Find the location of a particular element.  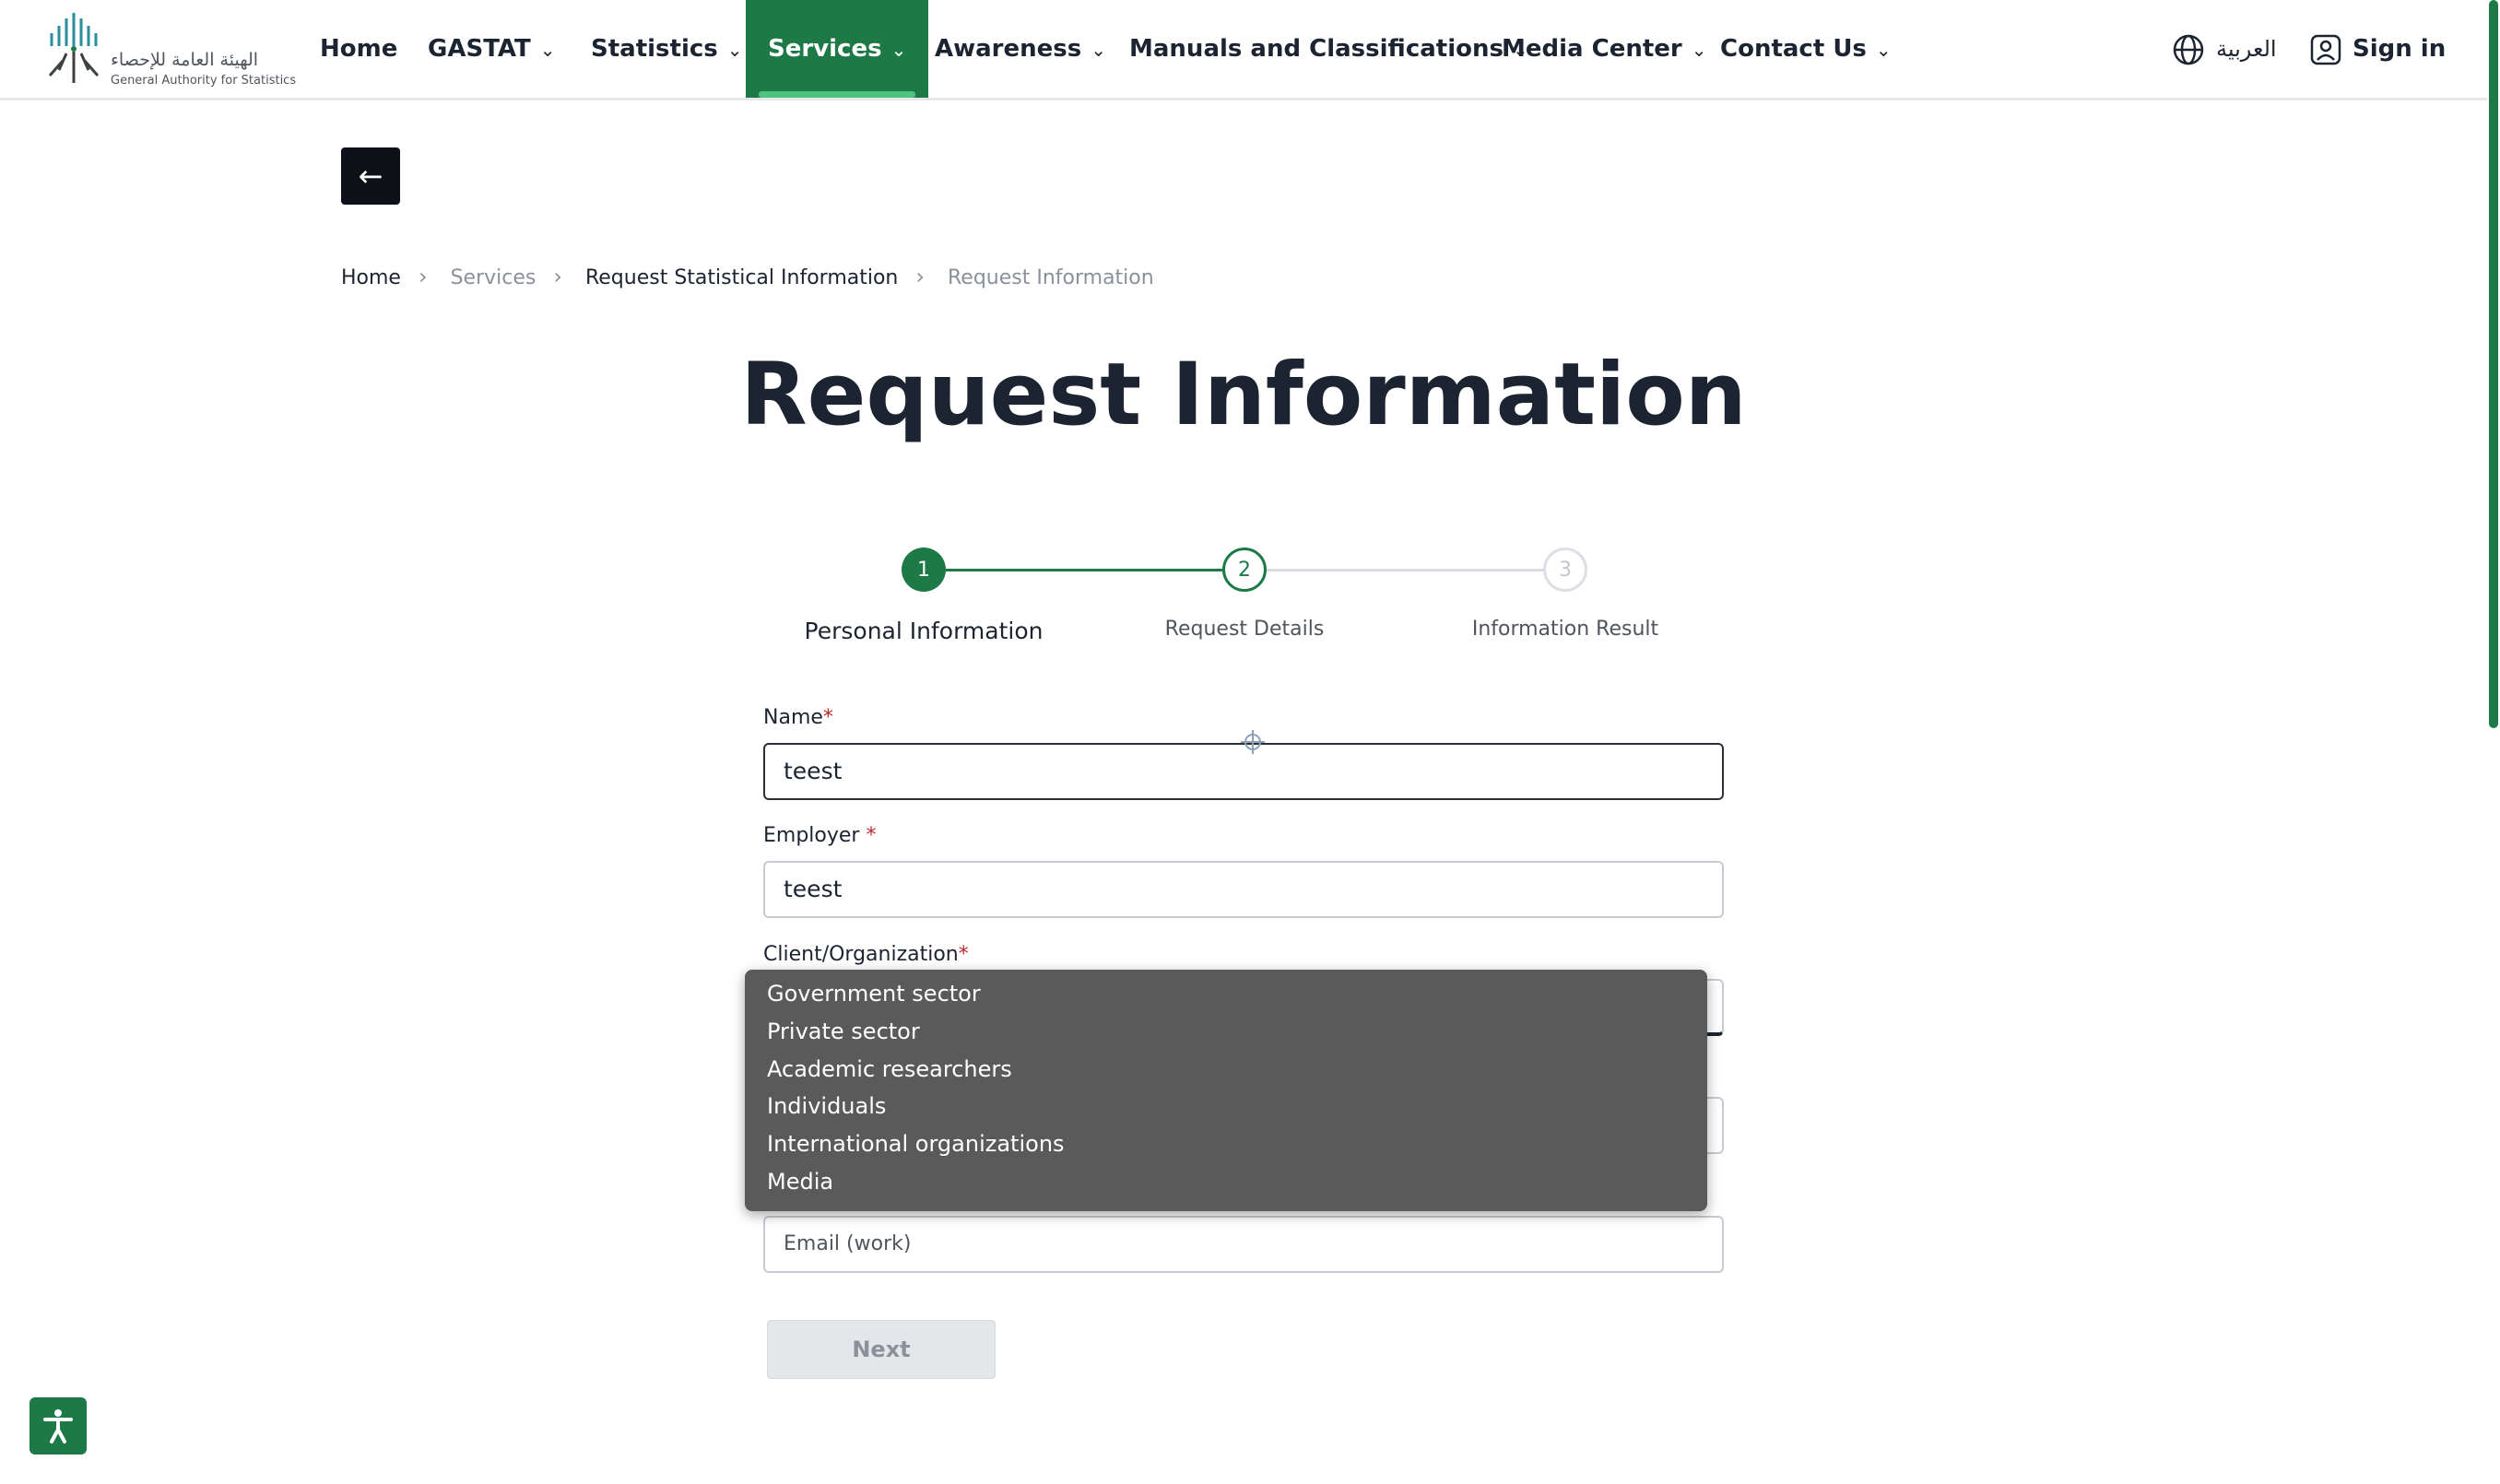

nav-contact-us: Contact Us ⌄ is located at coordinates (1806, 49).